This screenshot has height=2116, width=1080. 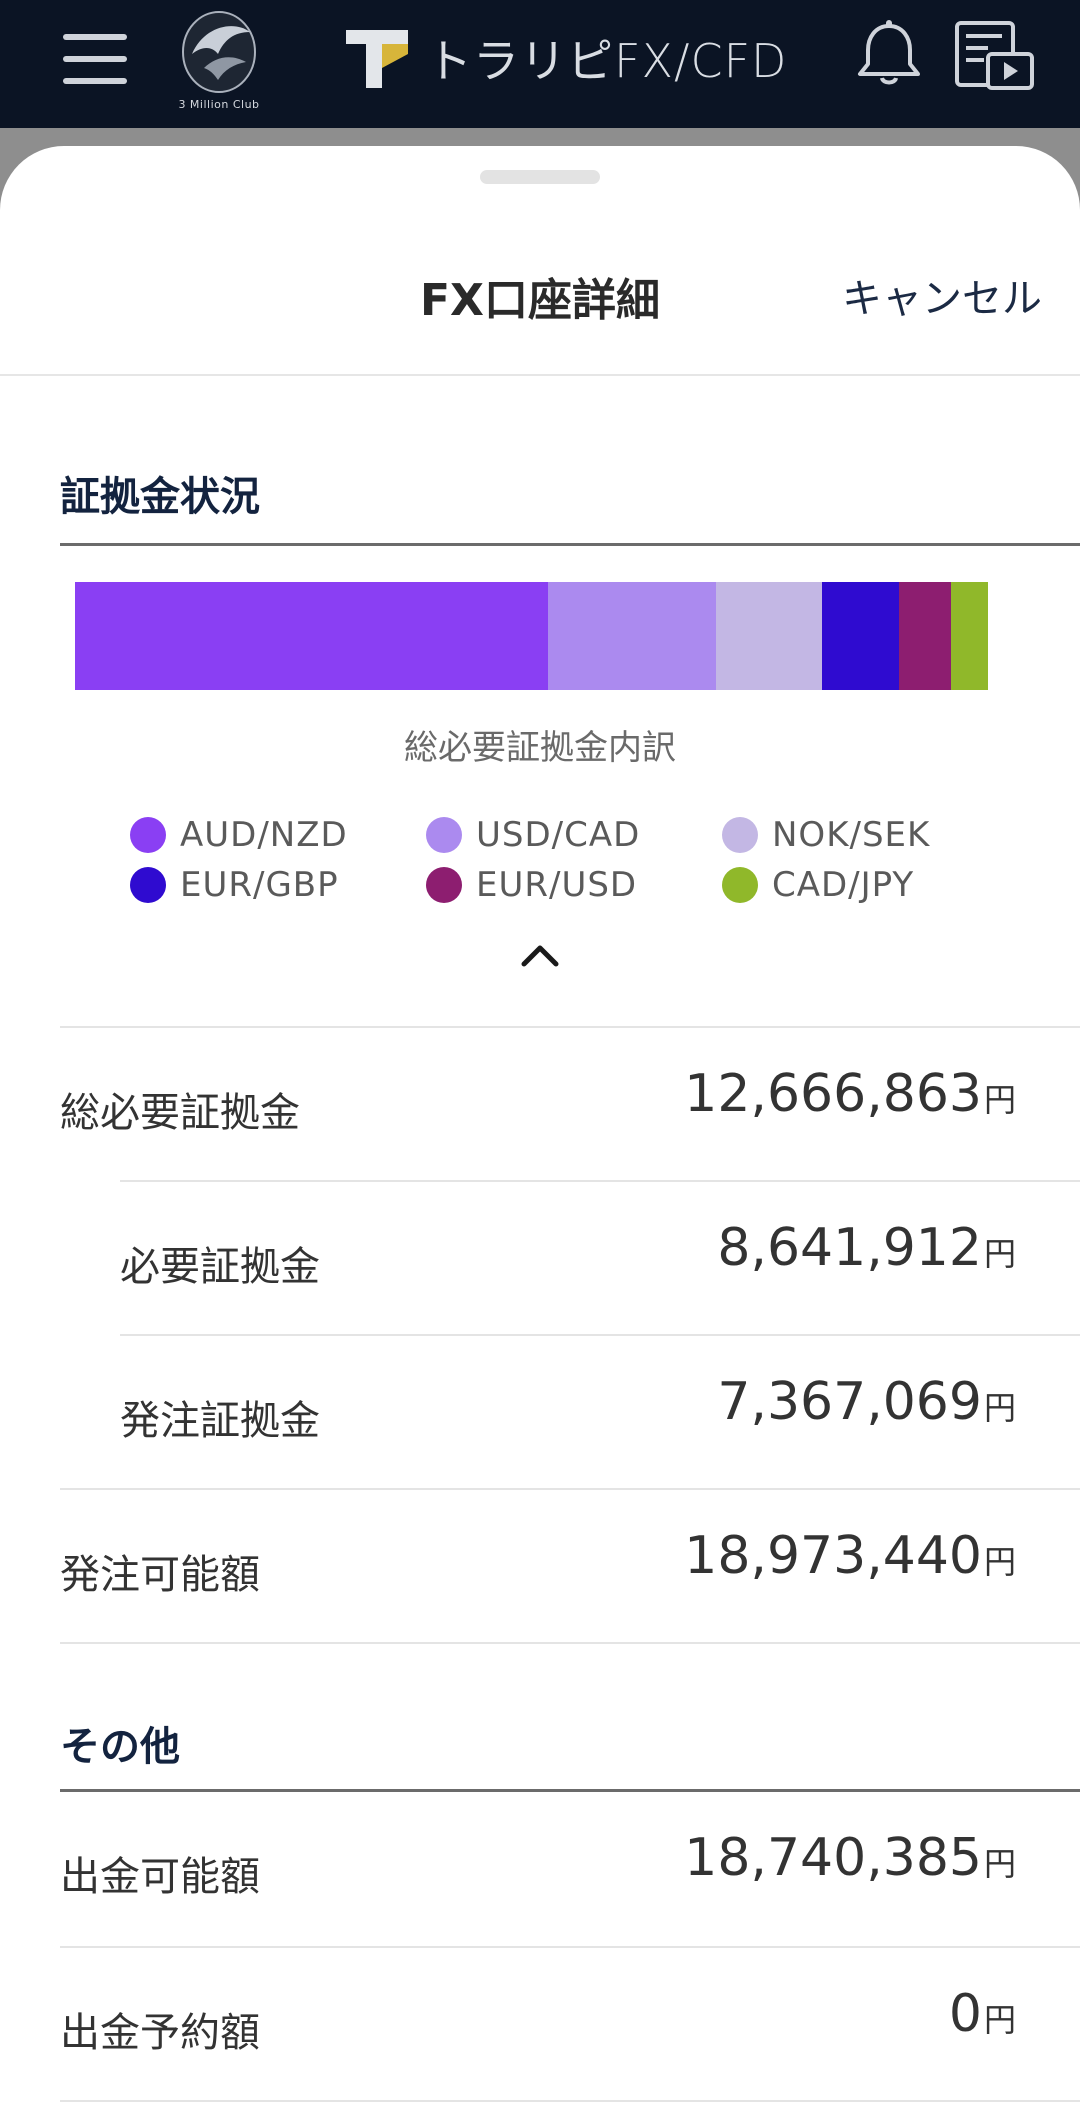 What do you see at coordinates (942, 295) in the screenshot?
I see `cancel-button: キャンセル` at bounding box center [942, 295].